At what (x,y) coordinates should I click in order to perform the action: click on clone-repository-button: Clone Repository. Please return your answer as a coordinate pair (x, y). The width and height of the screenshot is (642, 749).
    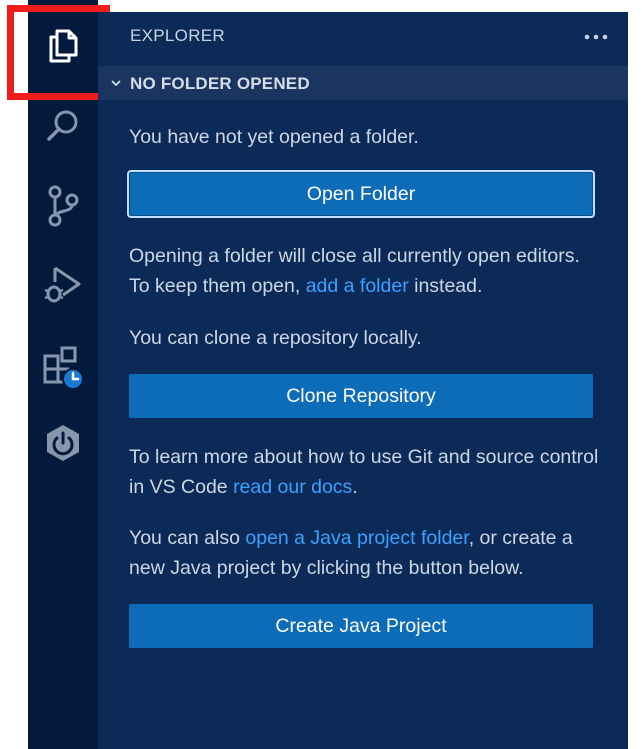
    Looking at the image, I should click on (361, 396).